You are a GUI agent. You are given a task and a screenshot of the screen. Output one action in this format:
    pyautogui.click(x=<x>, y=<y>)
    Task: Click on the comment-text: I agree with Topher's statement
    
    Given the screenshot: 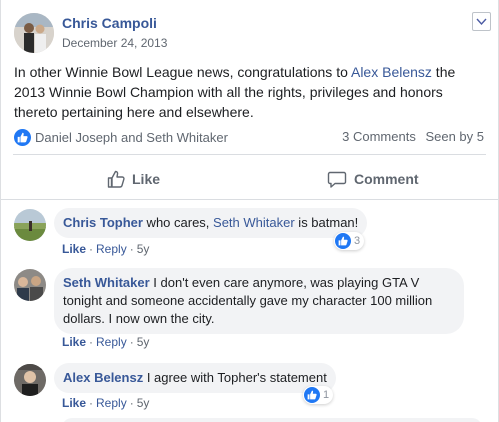 What is the action you would take?
    pyautogui.click(x=235, y=377)
    